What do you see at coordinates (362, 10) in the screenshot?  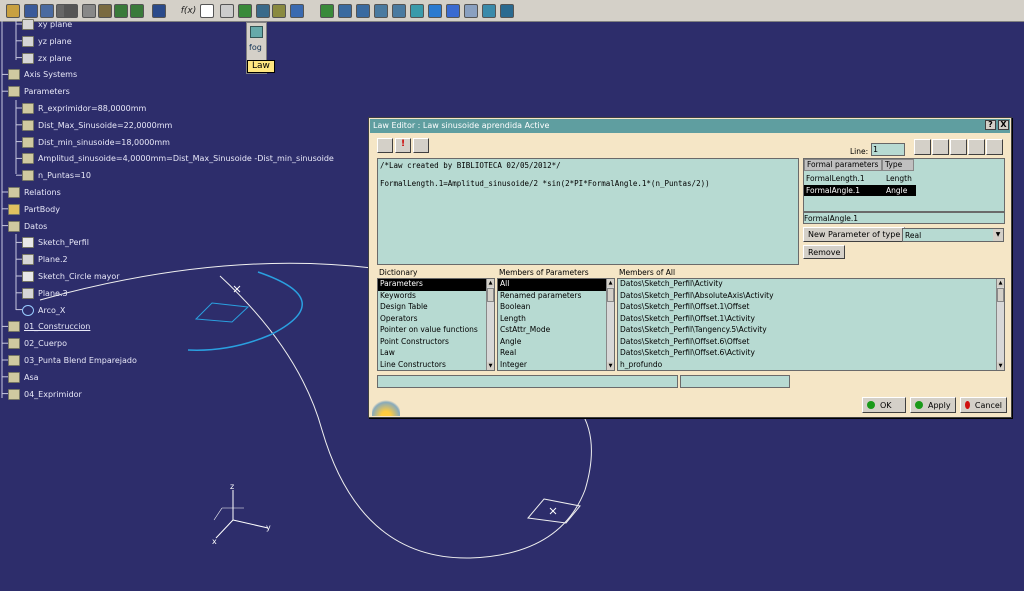 I see `rotate-icon` at bounding box center [362, 10].